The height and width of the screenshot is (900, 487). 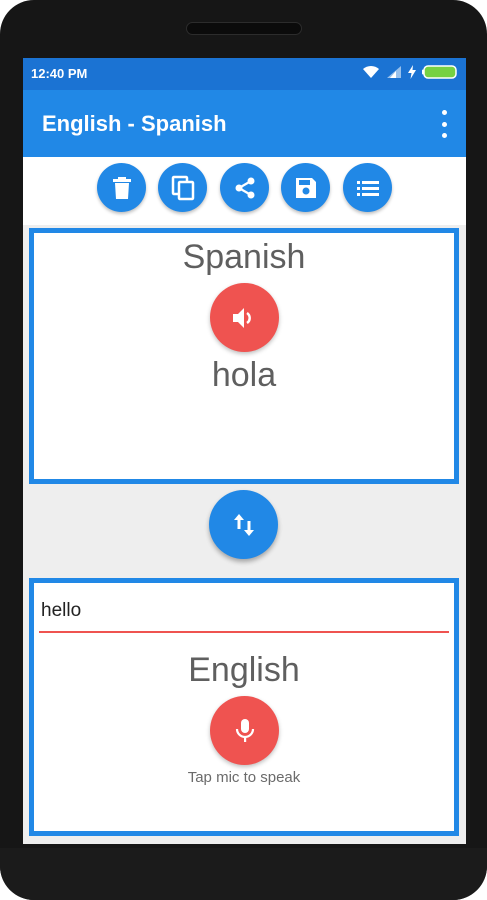 I want to click on source-text-input, so click(x=244, y=611).